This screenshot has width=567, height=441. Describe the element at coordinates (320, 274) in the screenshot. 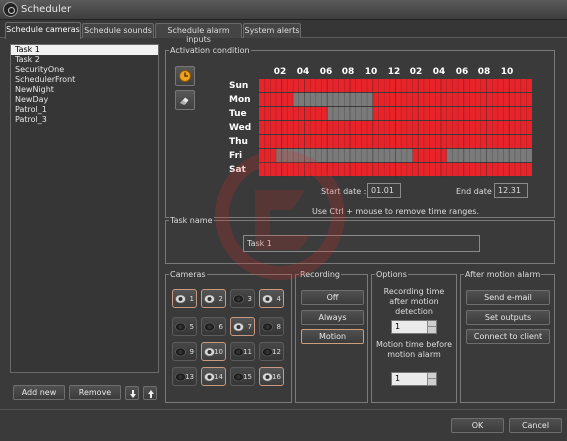

I see `recording-label: Recording` at that location.